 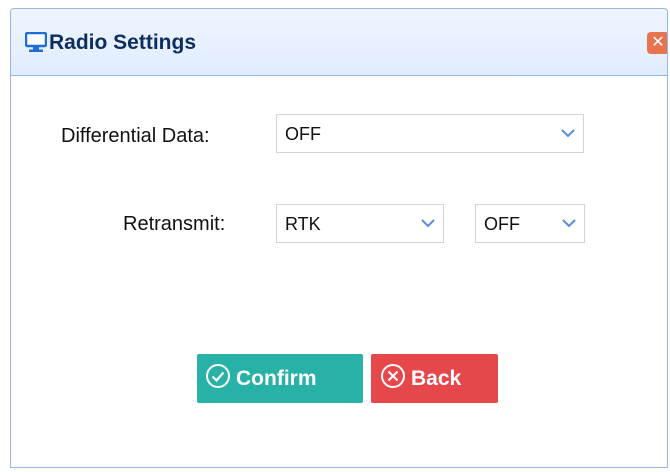 What do you see at coordinates (135, 136) in the screenshot?
I see `differential-data-label: Differential Data:` at bounding box center [135, 136].